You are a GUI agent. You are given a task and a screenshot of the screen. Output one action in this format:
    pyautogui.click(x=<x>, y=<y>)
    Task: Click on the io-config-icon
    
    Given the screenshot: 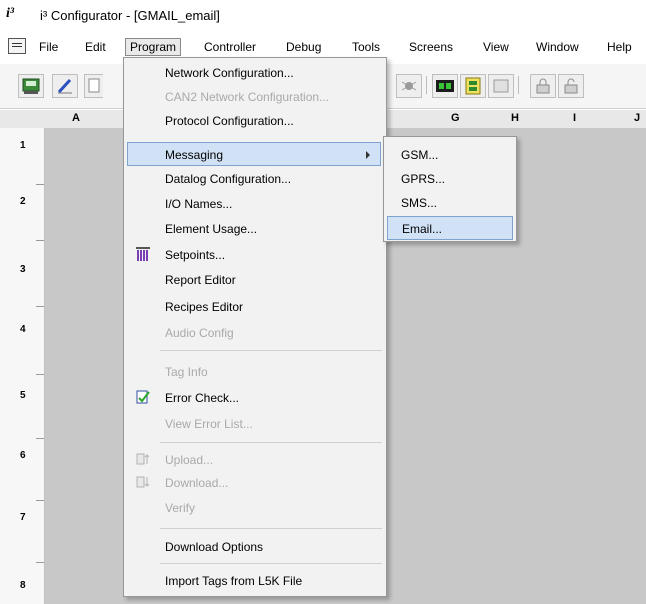 What is the action you would take?
    pyautogui.click(x=473, y=86)
    